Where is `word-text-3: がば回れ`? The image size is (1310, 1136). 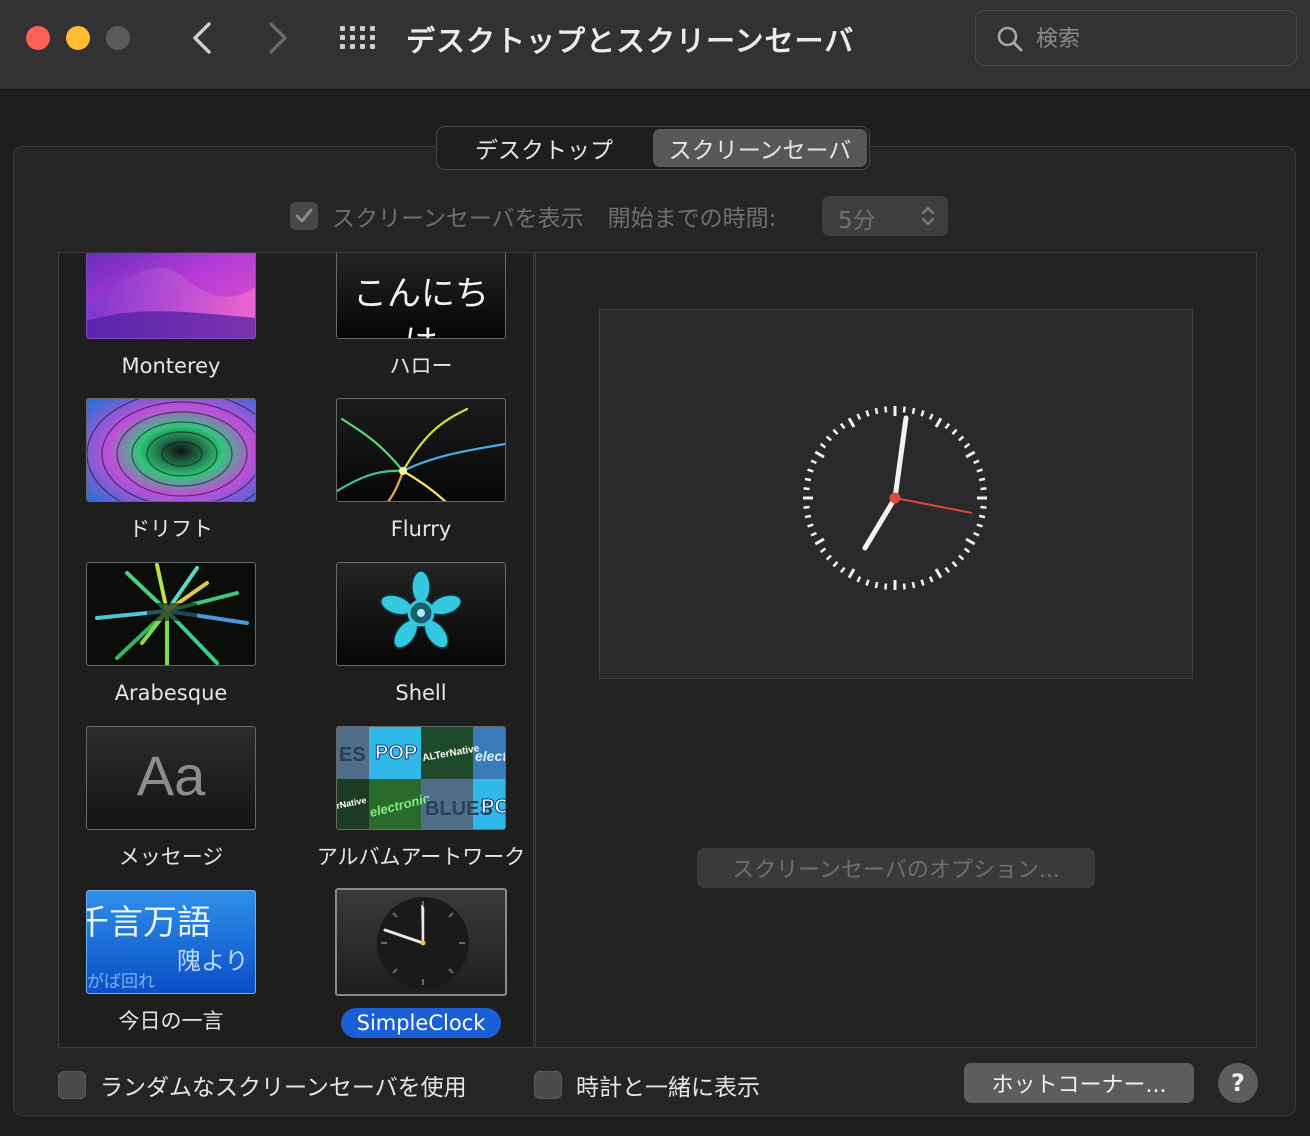 word-text-3: がば回れ is located at coordinates (121, 982).